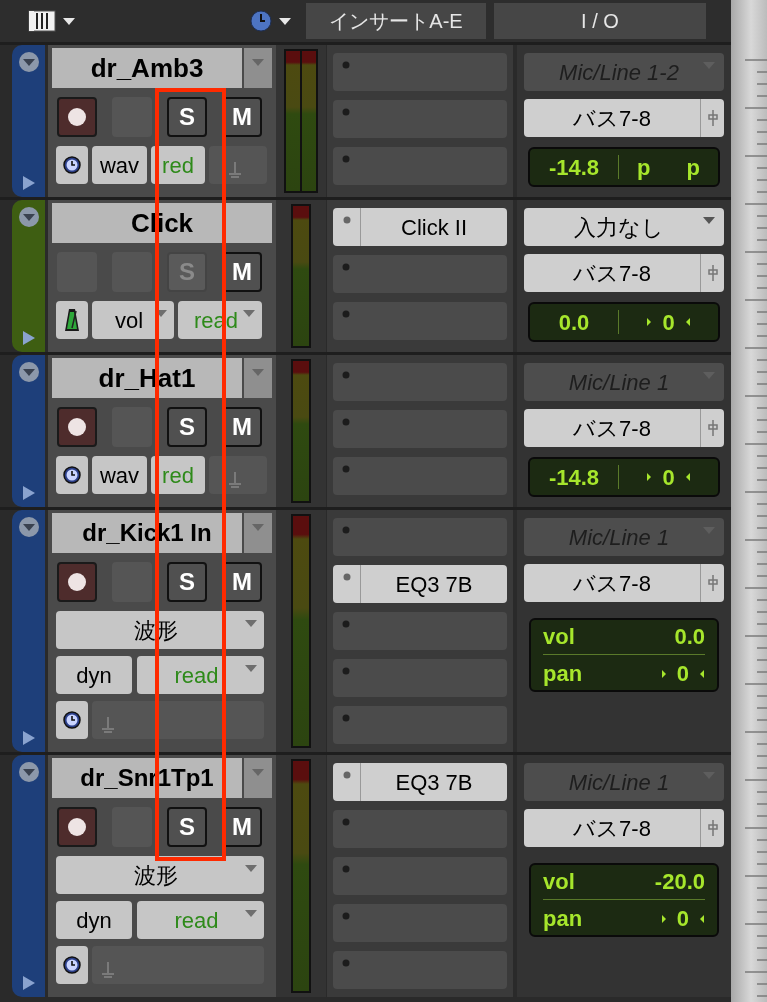 The width and height of the screenshot is (767, 1002). What do you see at coordinates (396, 21) in the screenshot?
I see `column-header: インサートA-E` at bounding box center [396, 21].